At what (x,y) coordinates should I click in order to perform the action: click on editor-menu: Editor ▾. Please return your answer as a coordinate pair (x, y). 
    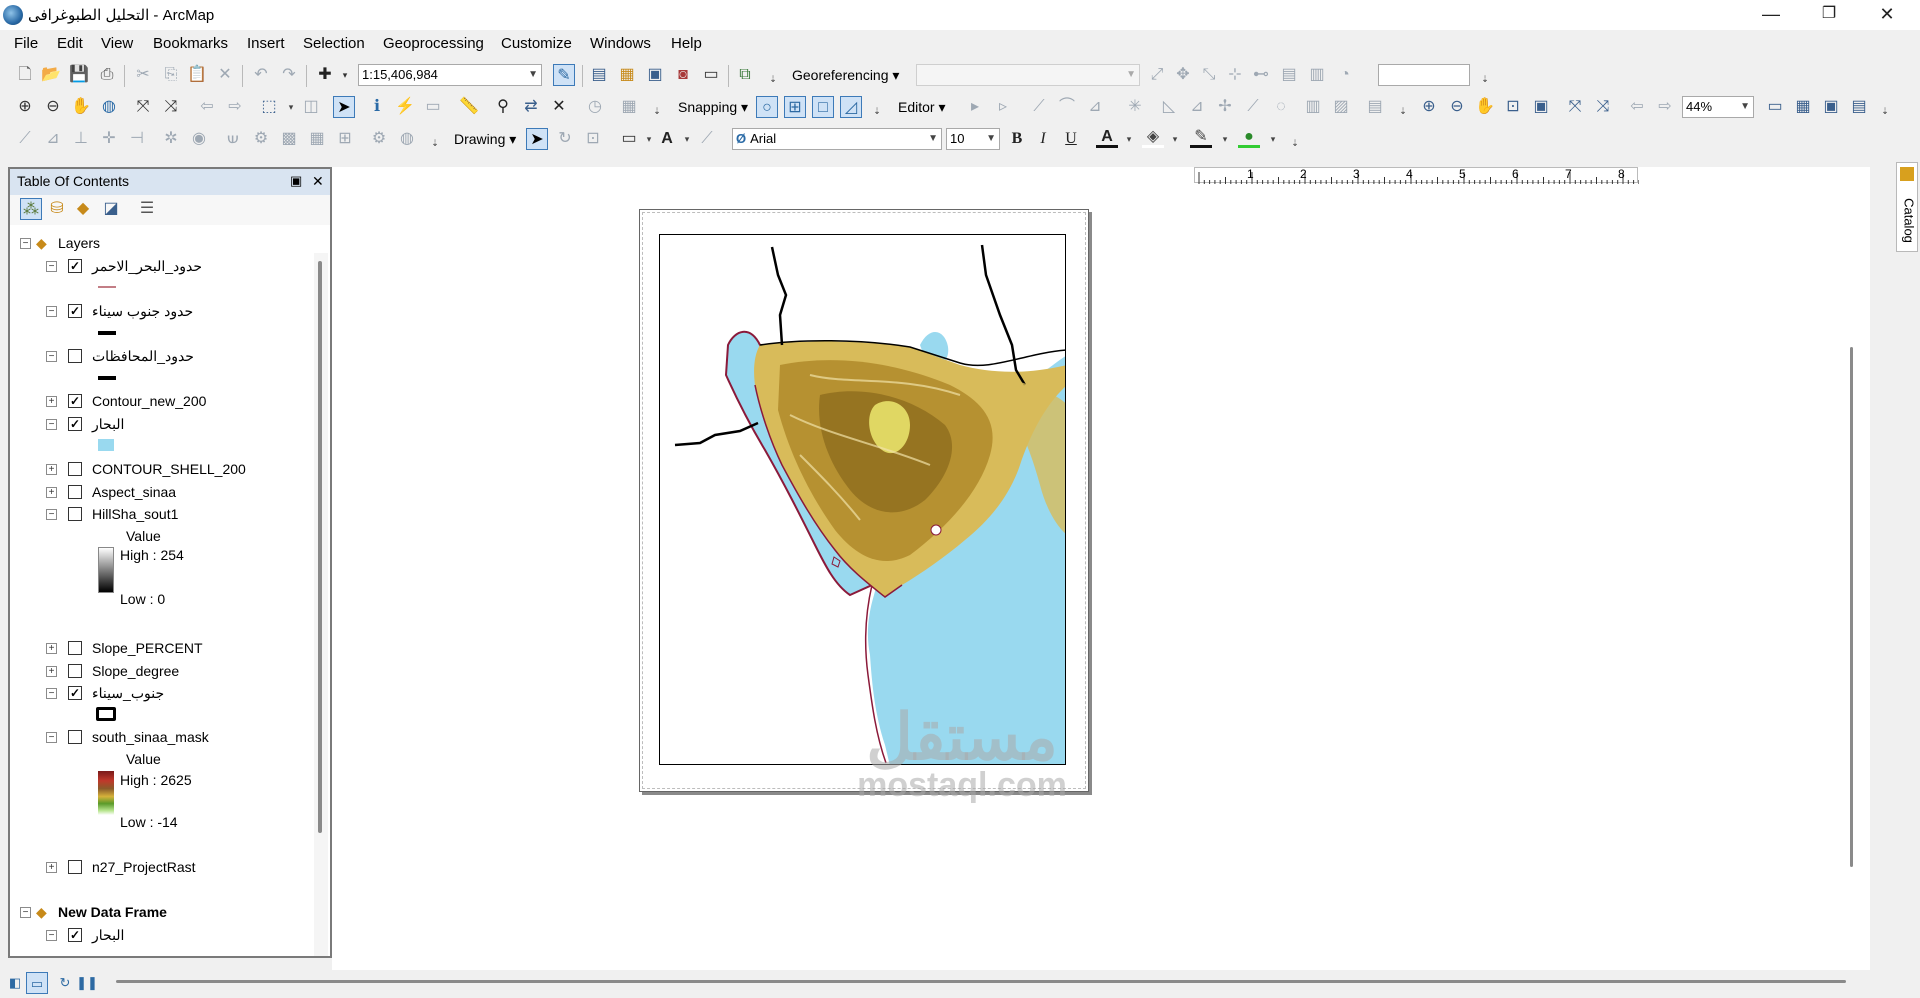
    Looking at the image, I should click on (922, 107).